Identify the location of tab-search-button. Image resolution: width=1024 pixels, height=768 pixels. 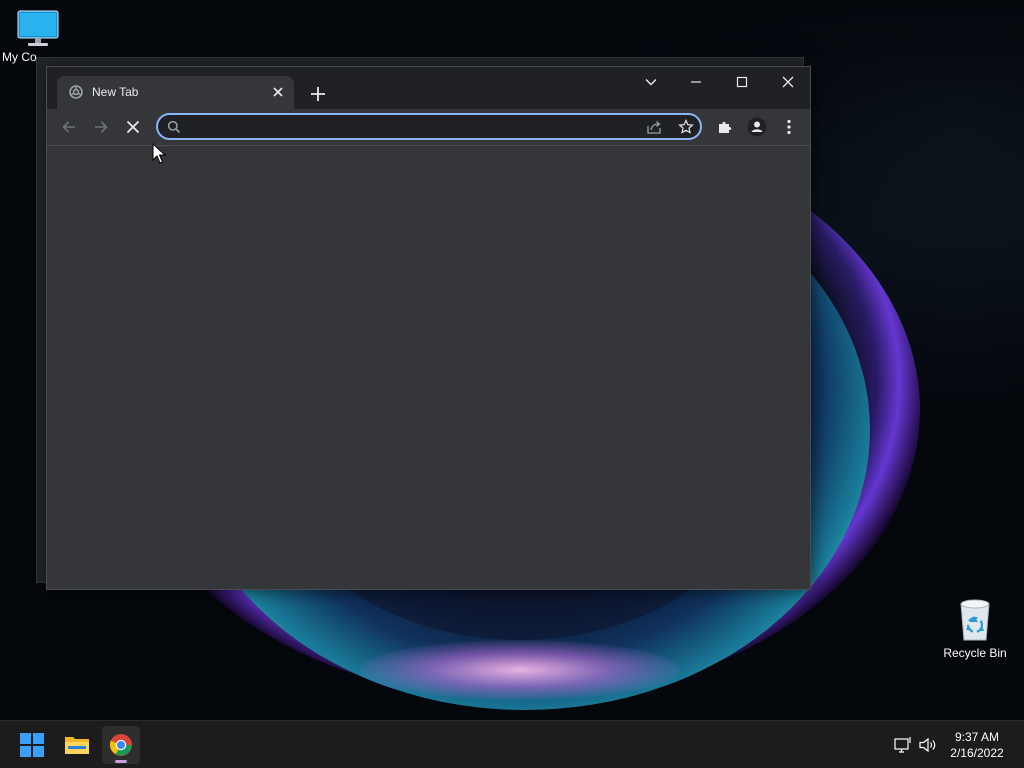
(651, 82).